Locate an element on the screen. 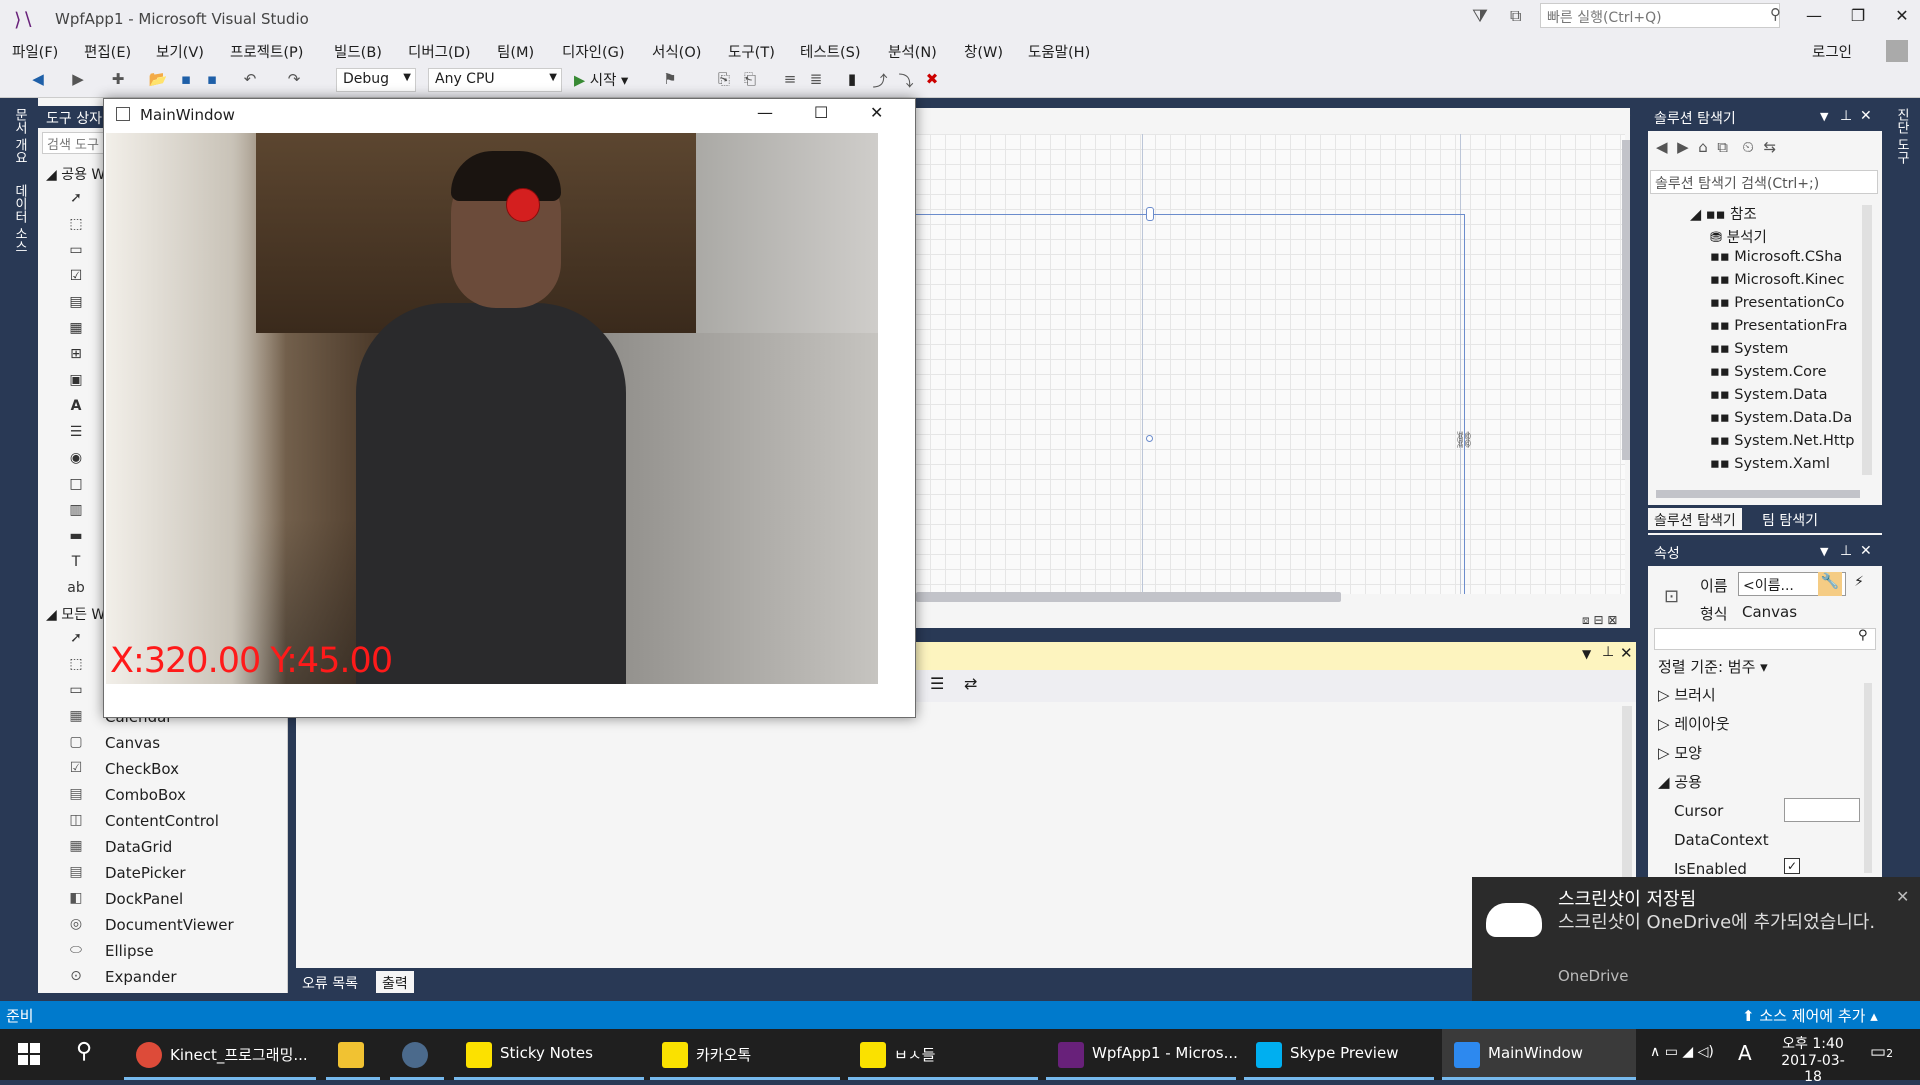  solution-scrollbar is located at coordinates (1867, 340).